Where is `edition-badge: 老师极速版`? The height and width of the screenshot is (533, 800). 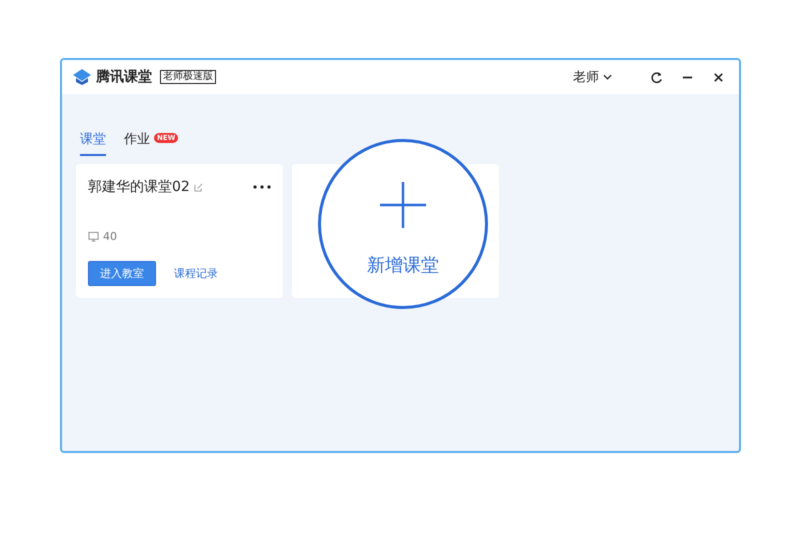 edition-badge: 老师极速版 is located at coordinates (188, 77).